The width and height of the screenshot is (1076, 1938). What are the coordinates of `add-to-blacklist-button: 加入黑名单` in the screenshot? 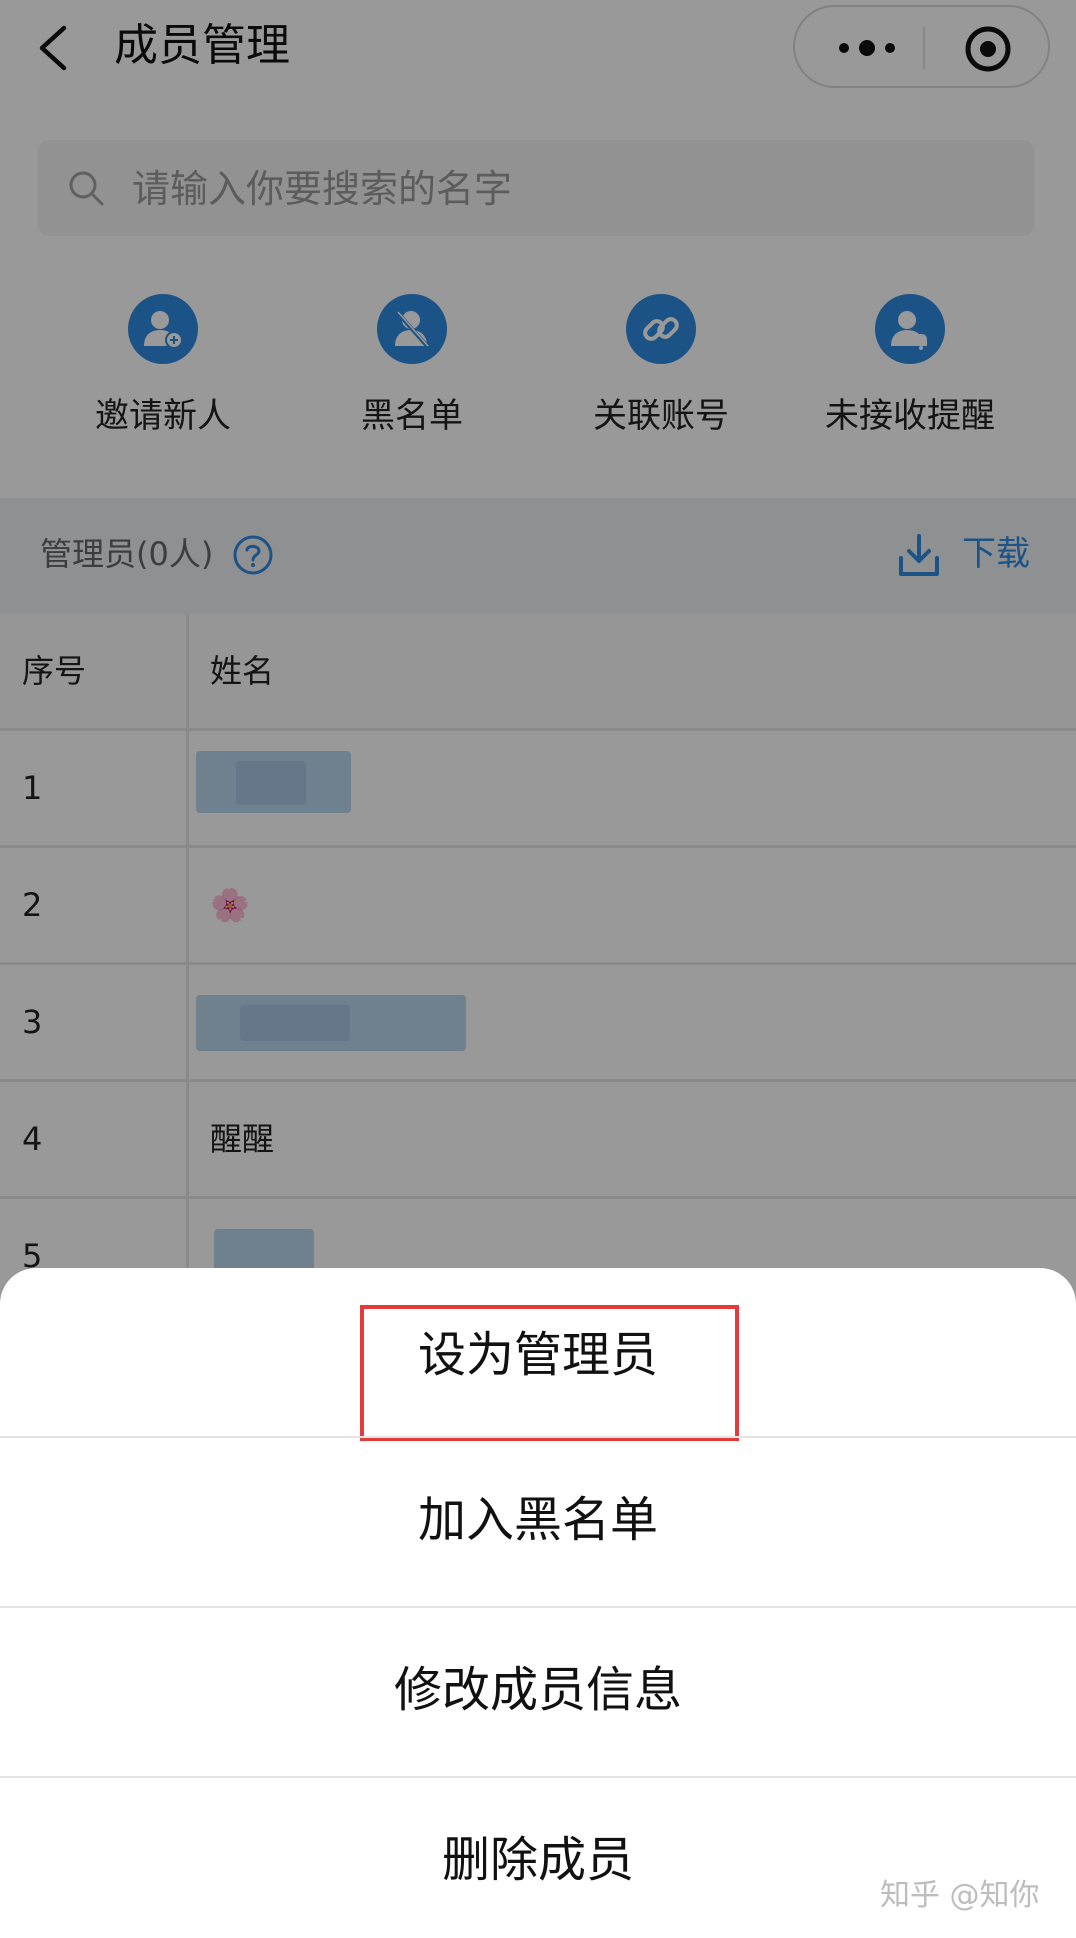 It's located at (538, 1520).